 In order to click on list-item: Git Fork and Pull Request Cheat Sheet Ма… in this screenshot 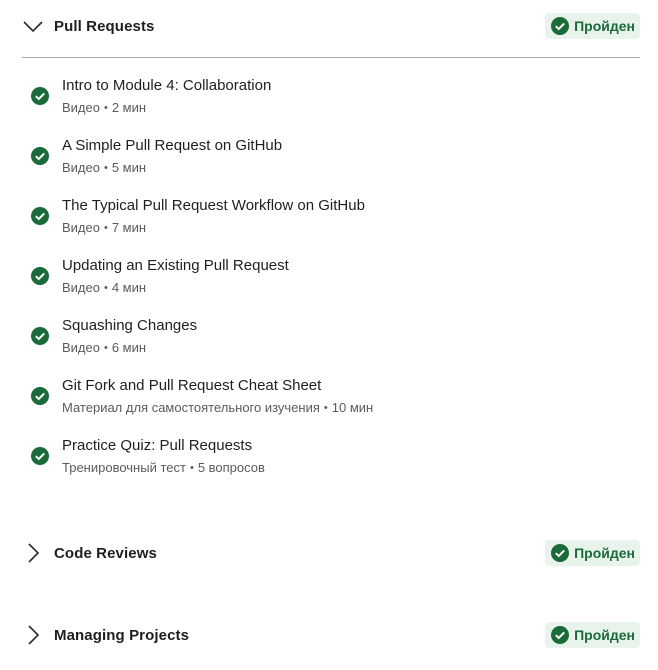, I will do `click(331, 402)`.